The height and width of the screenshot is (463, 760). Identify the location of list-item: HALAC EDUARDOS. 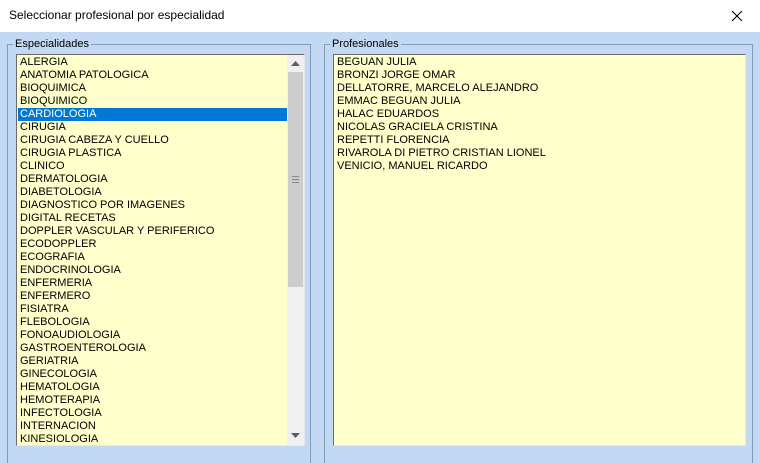
(540, 114).